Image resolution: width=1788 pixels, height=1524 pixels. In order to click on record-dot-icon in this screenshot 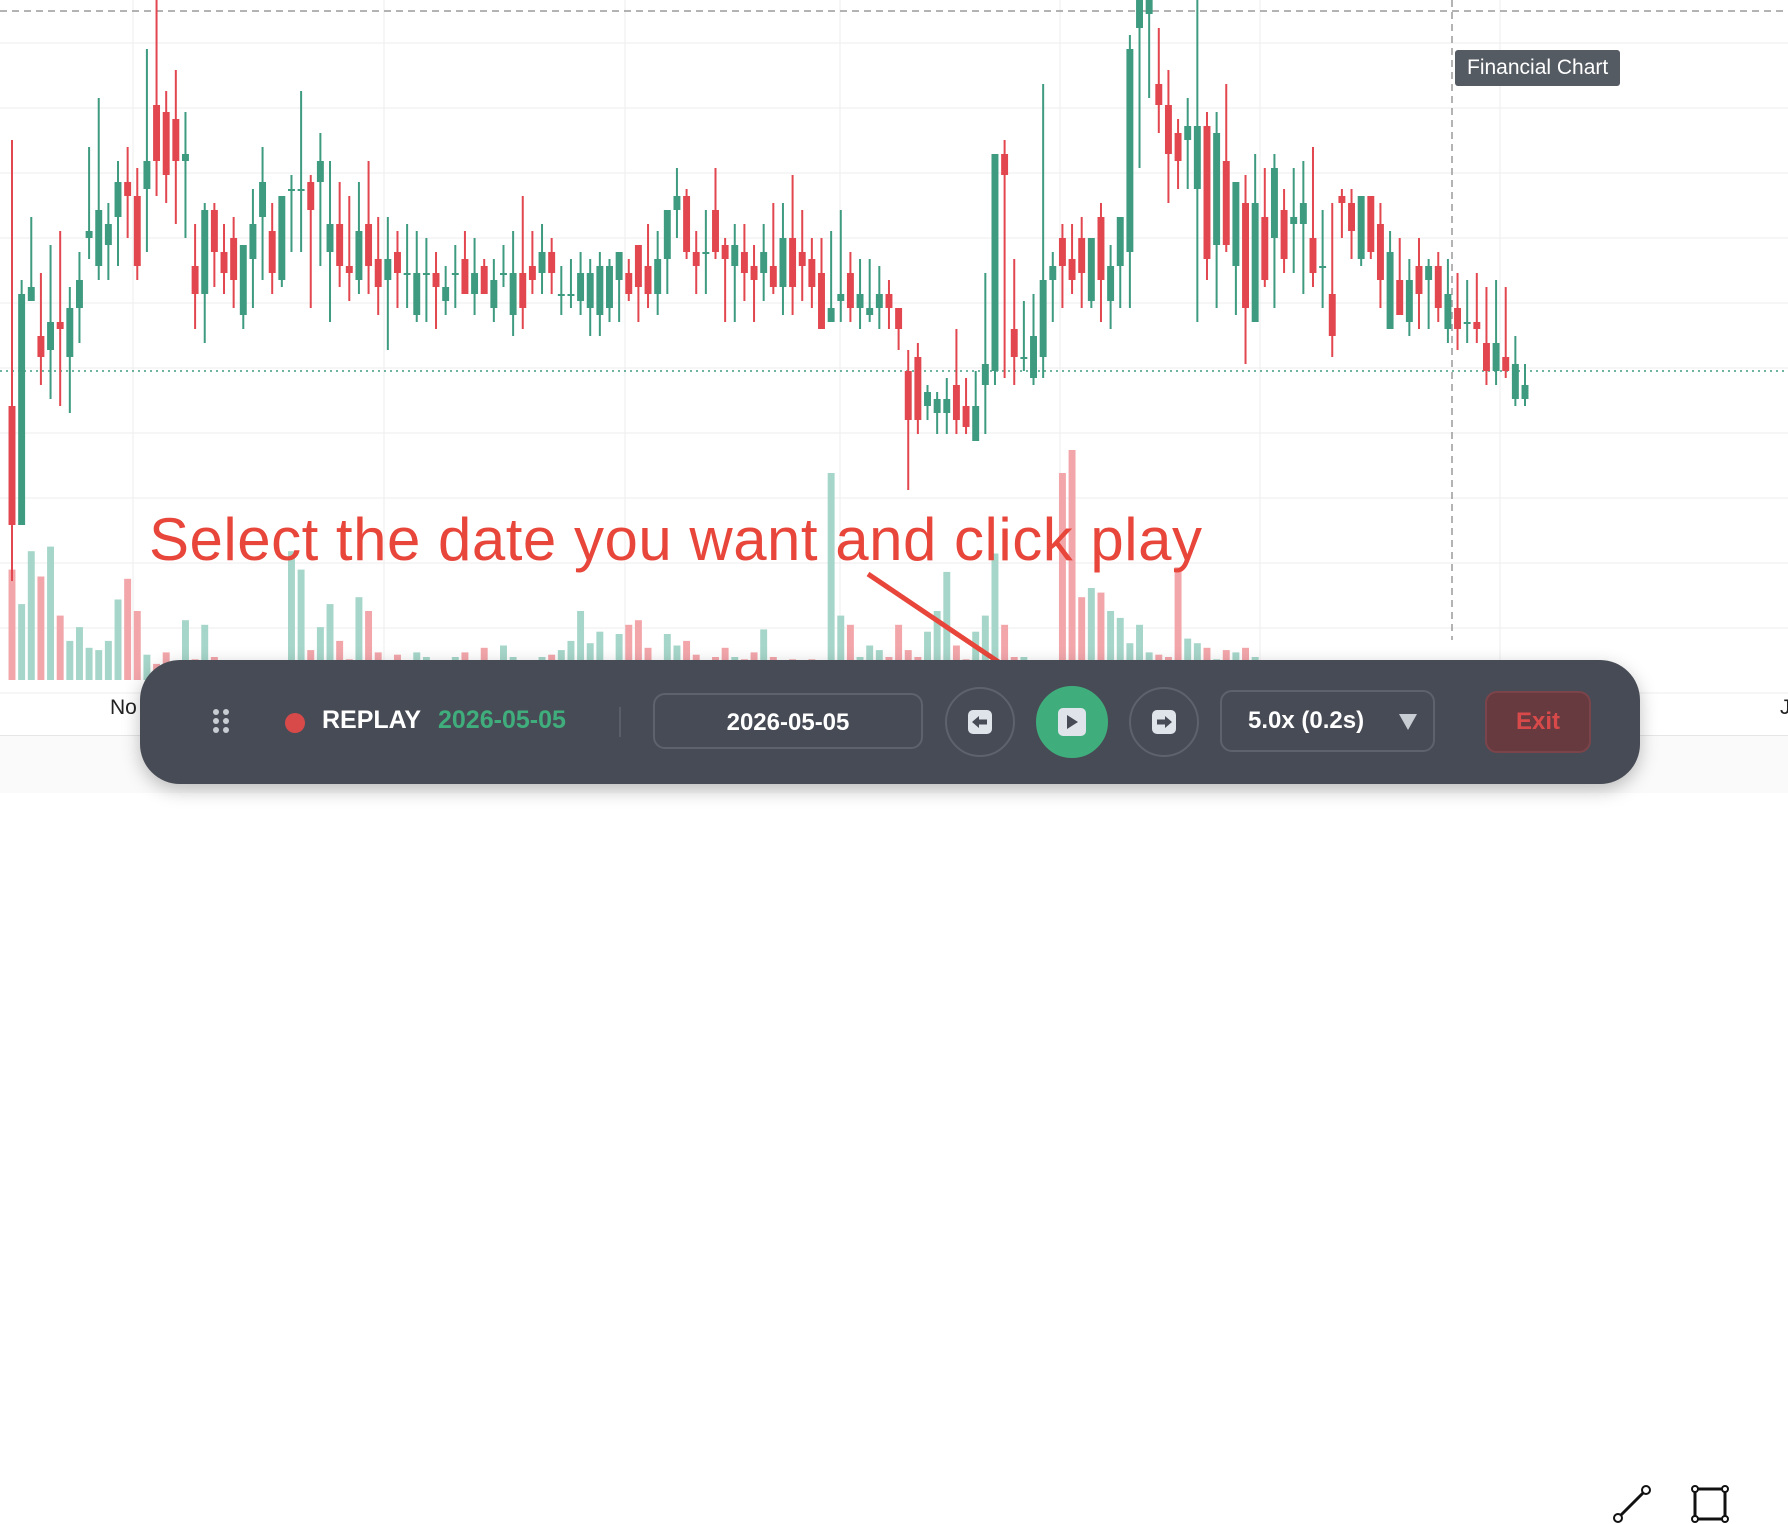, I will do `click(295, 723)`.